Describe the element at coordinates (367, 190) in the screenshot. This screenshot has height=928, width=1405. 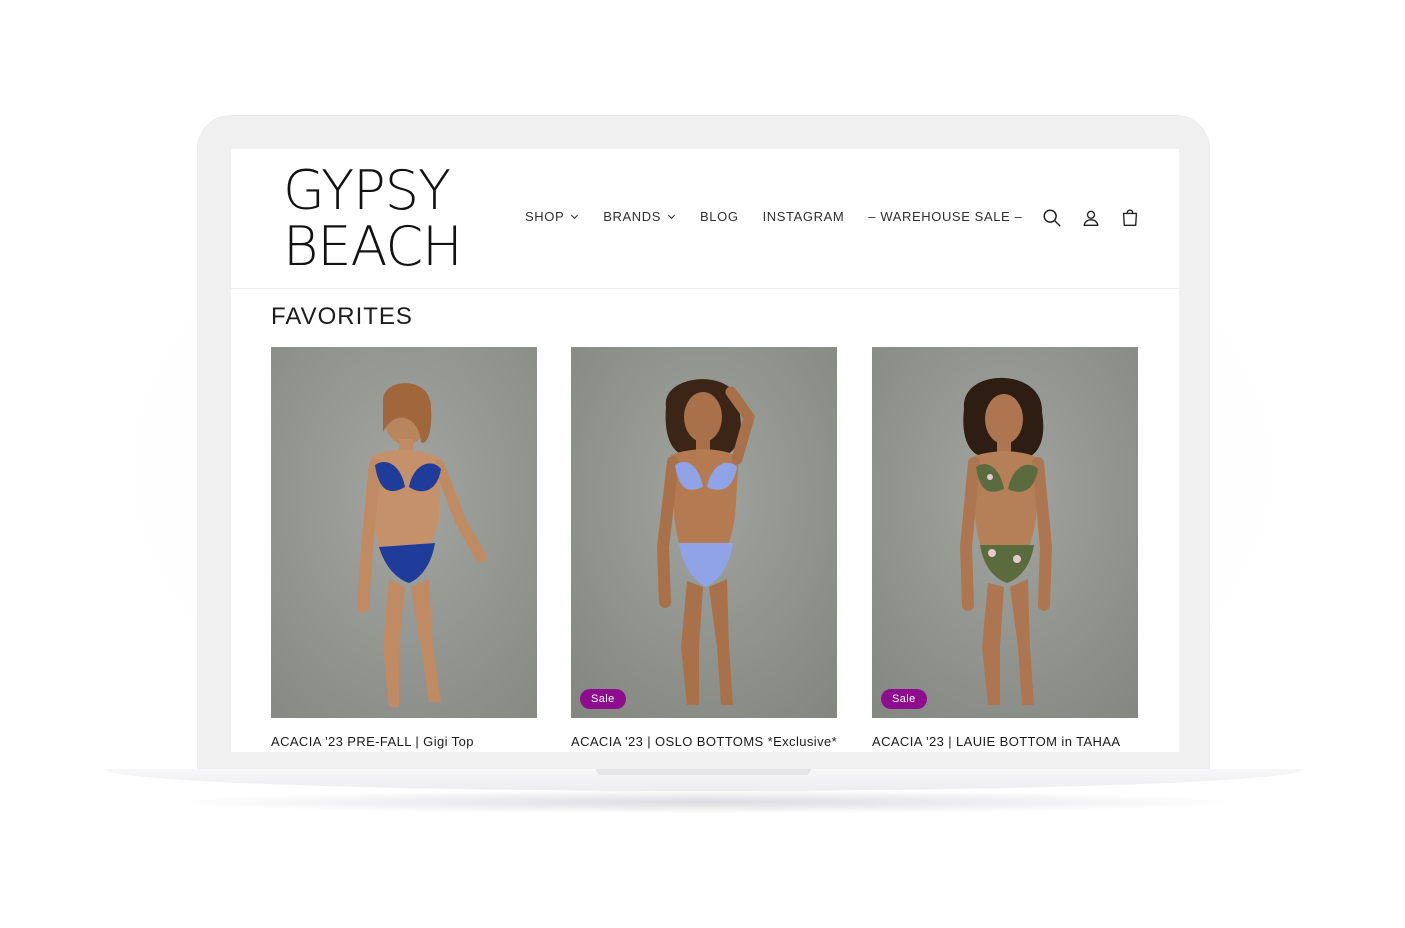
I see `logo-line-1: GYPSY` at that location.